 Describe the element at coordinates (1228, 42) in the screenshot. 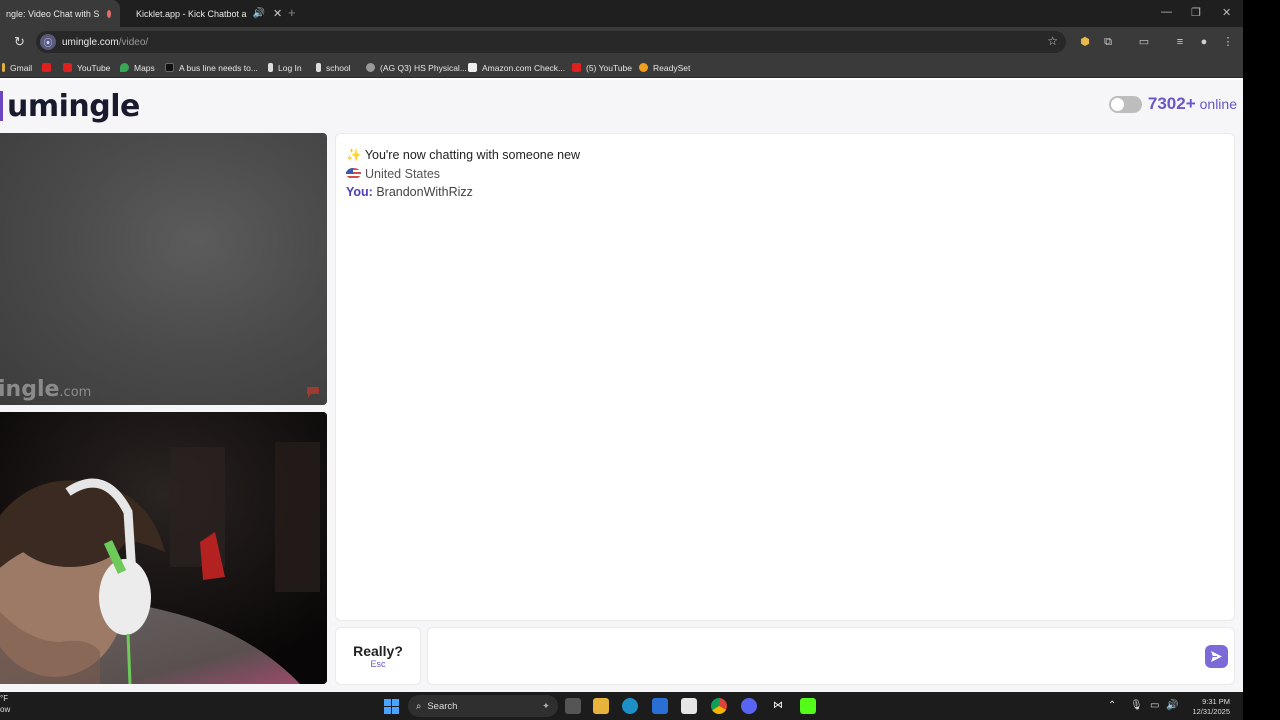

I see `menu-icon: ⋮` at that location.